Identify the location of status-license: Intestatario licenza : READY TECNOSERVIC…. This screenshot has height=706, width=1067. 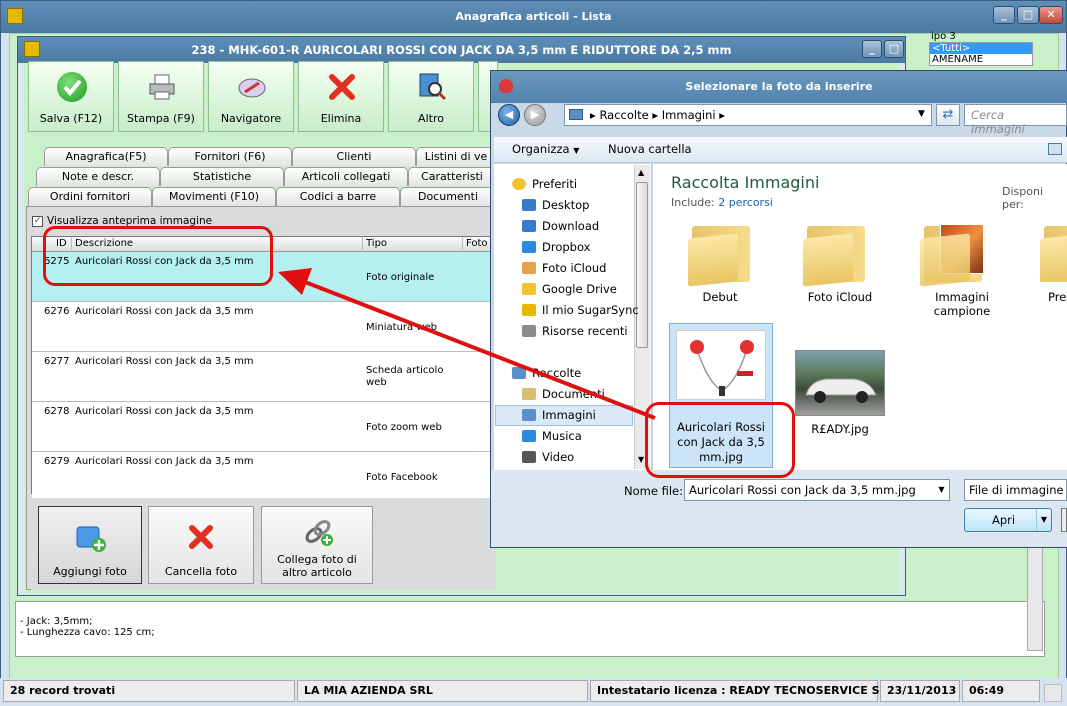
(742, 691).